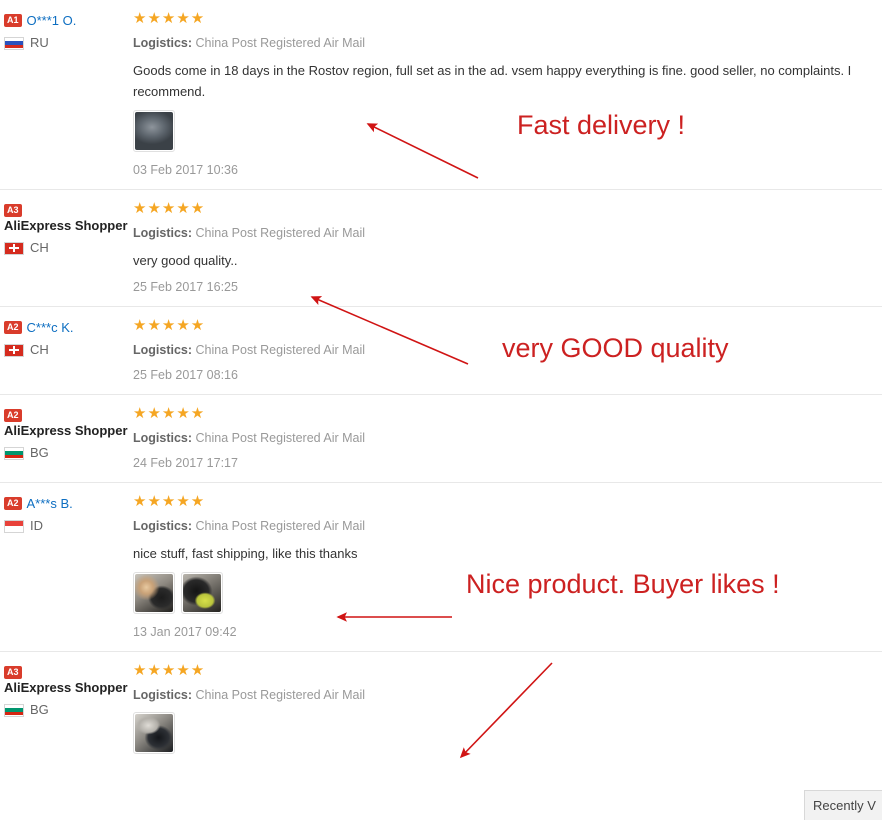  I want to click on reviewer-identity: A2 C***c K., so click(68, 327).